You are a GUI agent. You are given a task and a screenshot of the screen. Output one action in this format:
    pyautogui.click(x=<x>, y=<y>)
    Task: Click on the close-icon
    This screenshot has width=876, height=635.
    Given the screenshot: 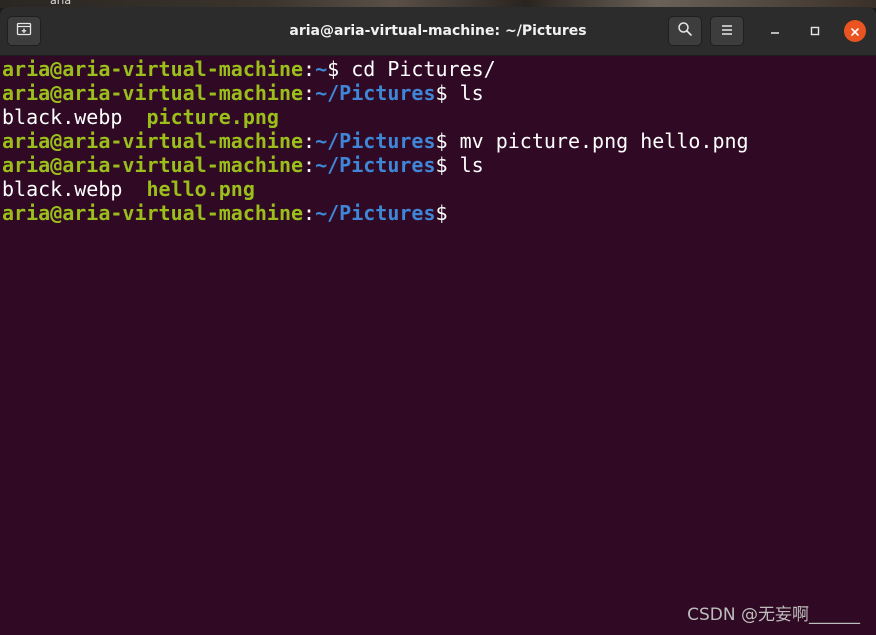 What is the action you would take?
    pyautogui.click(x=855, y=31)
    